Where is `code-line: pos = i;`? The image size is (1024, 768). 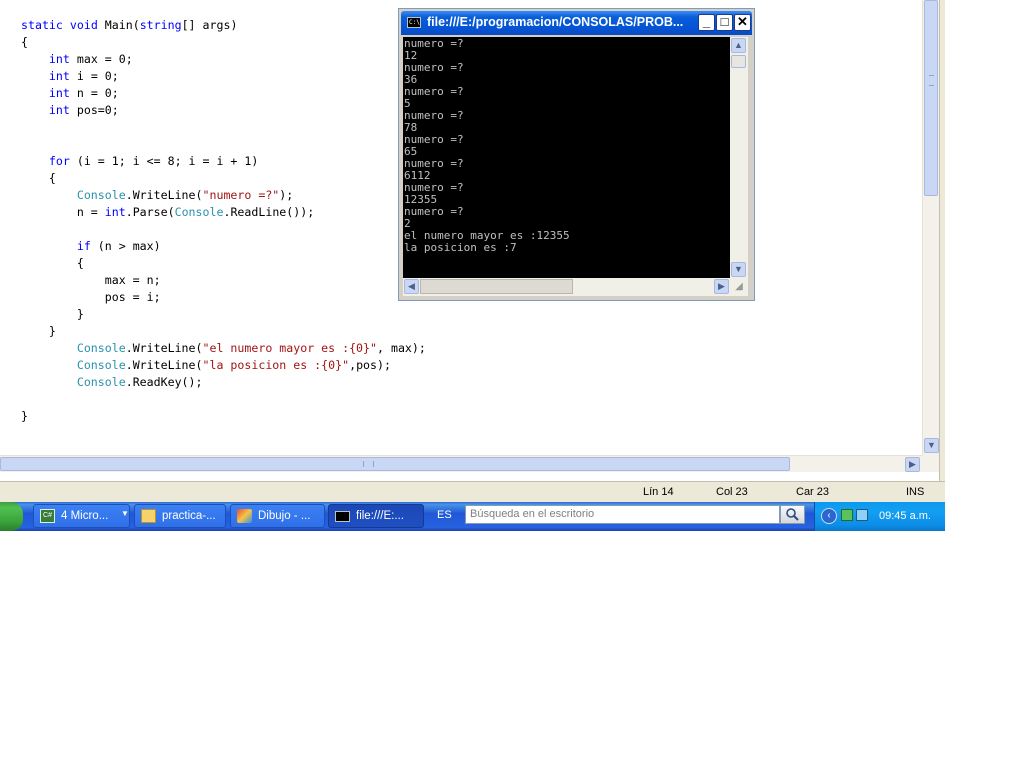 code-line: pos = i; is located at coordinates (91, 297).